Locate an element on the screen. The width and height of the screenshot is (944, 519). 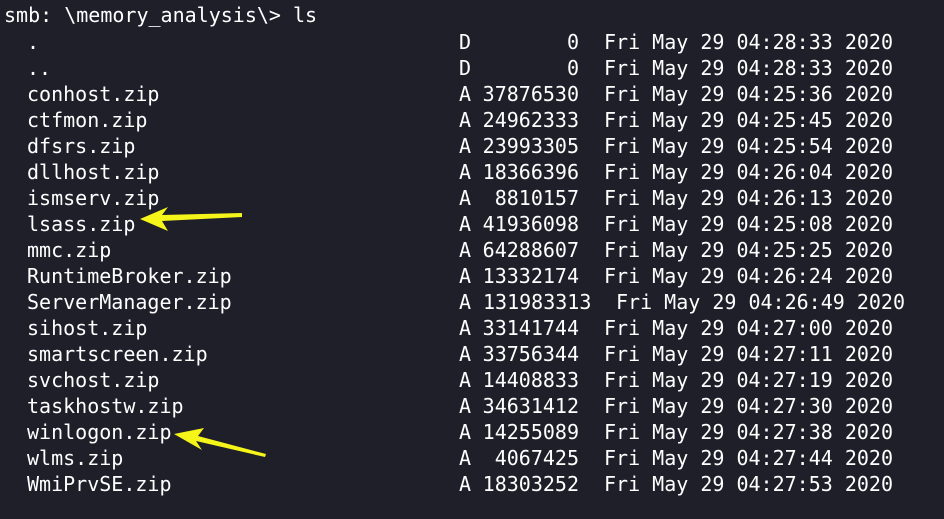
file-name: svchost.zip is located at coordinates (93, 380).